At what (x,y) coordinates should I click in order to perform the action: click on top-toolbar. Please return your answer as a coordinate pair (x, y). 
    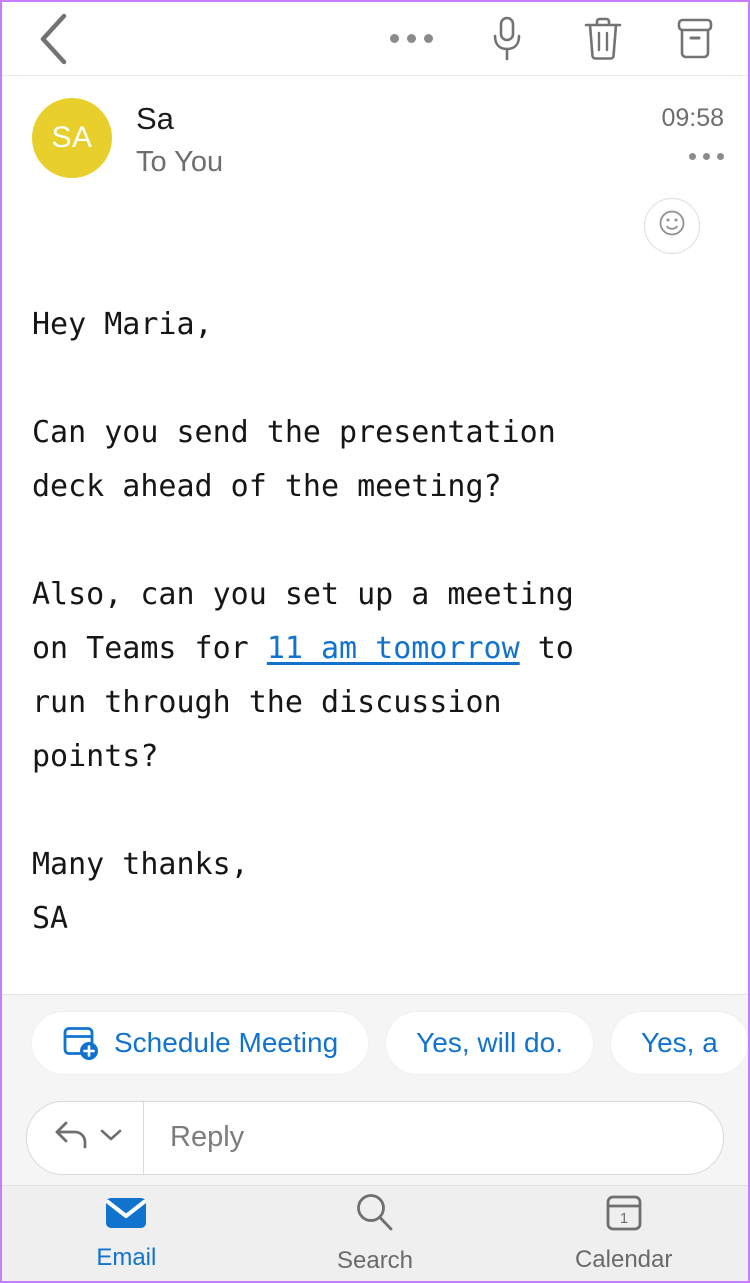
    Looking at the image, I should click on (375, 39).